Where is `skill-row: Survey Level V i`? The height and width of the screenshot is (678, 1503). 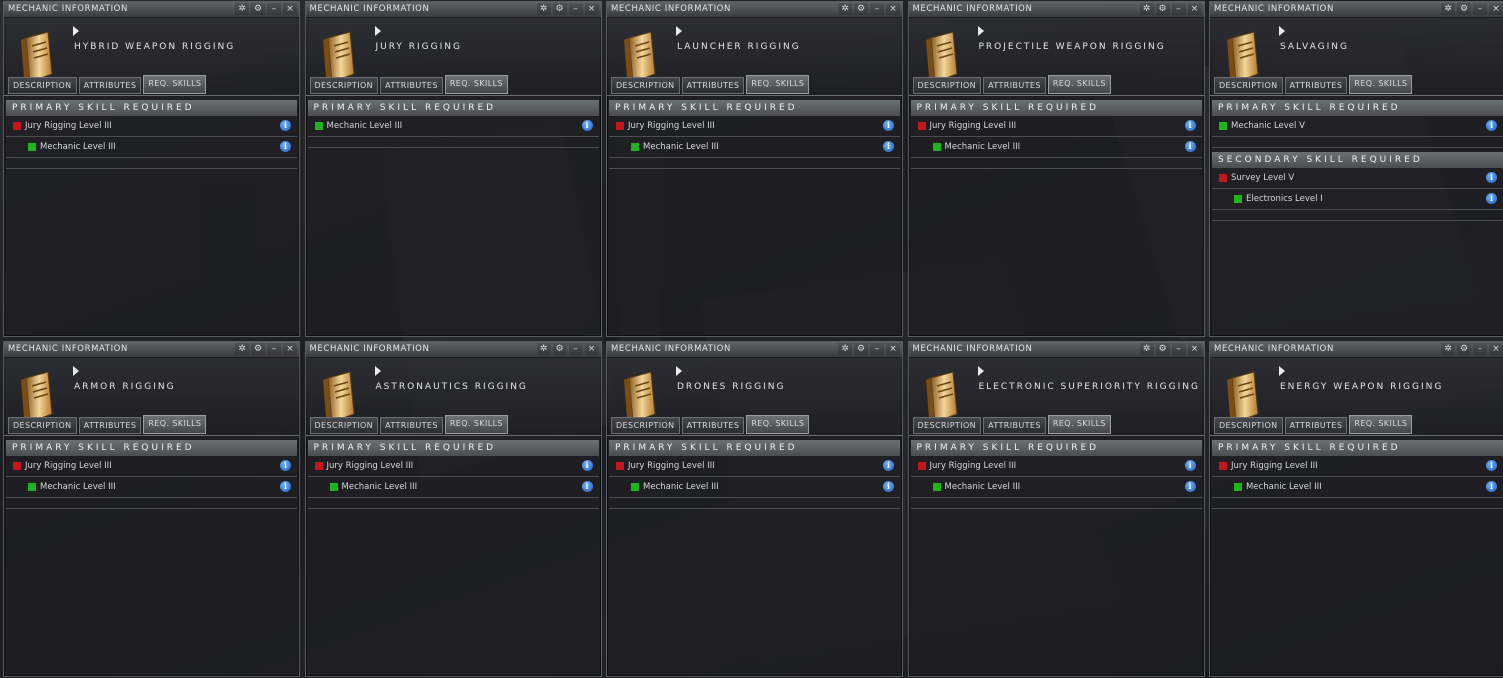 skill-row: Survey Level V i is located at coordinates (1357, 178).